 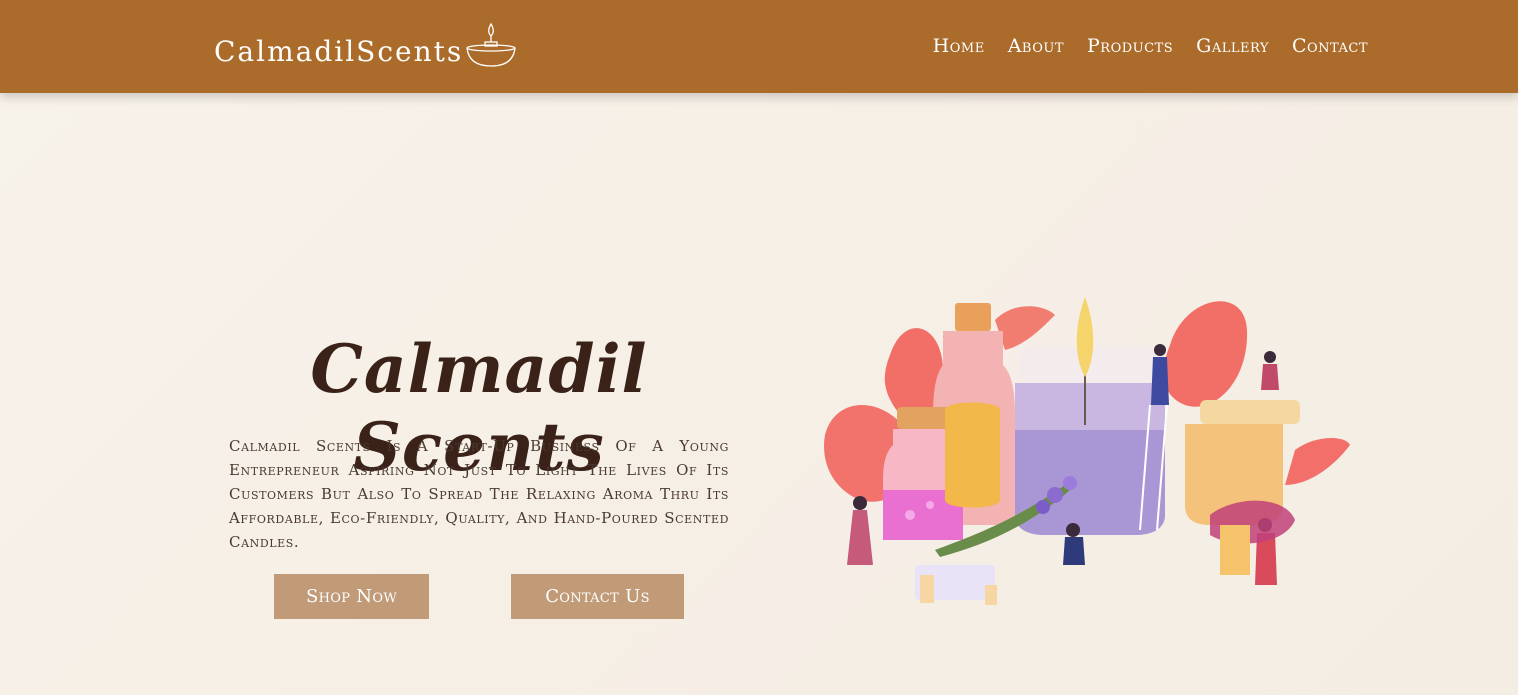 What do you see at coordinates (351, 596) in the screenshot?
I see `shop-now-button: Shop Now` at bounding box center [351, 596].